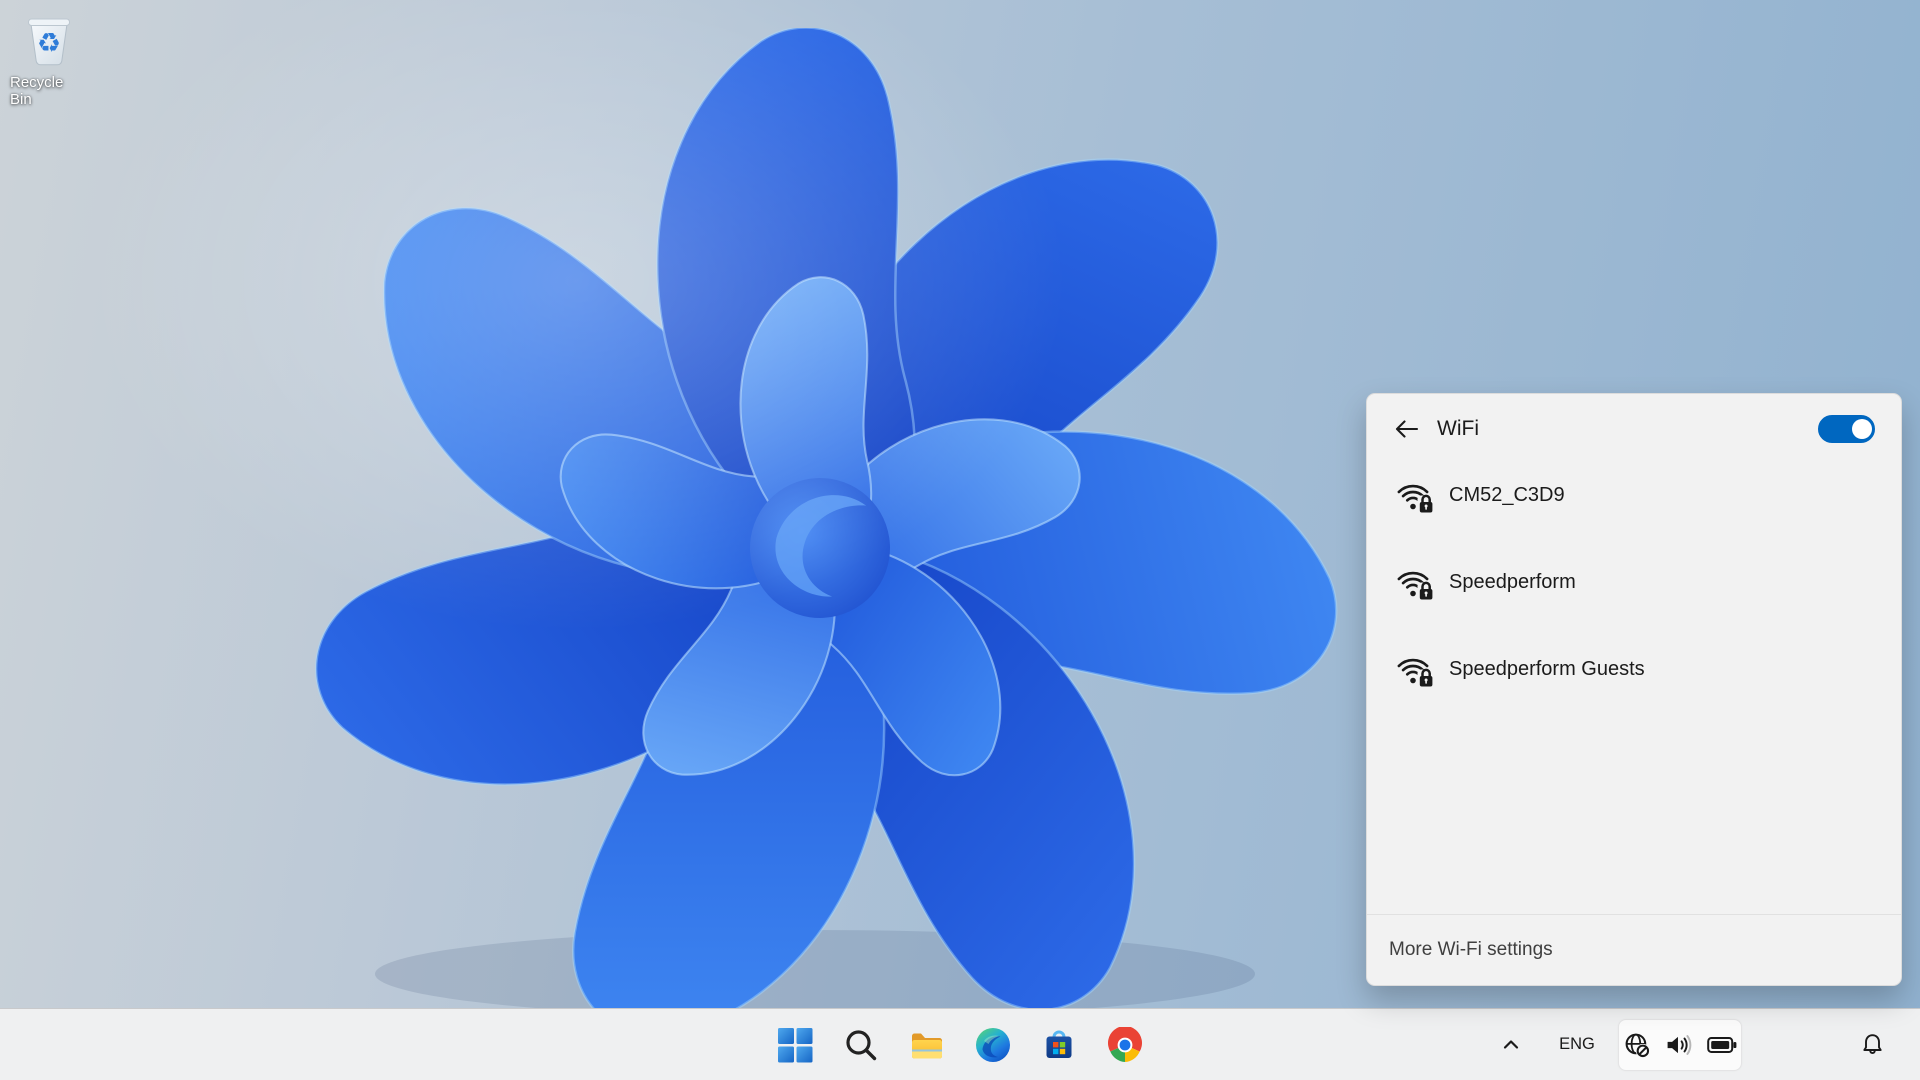 The width and height of the screenshot is (1920, 1080). Describe the element at coordinates (1507, 495) in the screenshot. I see `wifi-network-name: CM52_C3D9` at that location.